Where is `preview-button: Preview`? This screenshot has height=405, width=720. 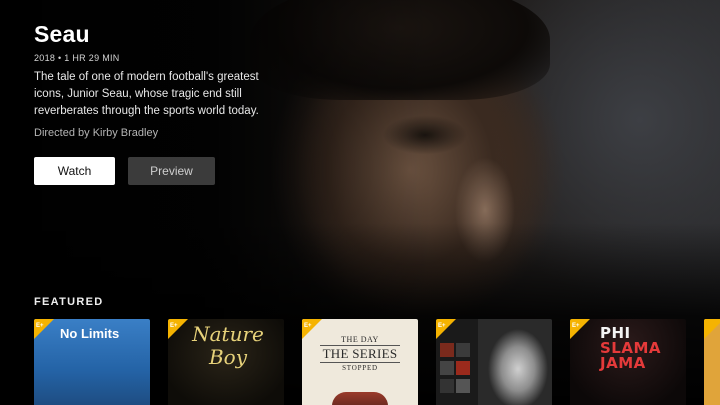
preview-button: Preview is located at coordinates (171, 171).